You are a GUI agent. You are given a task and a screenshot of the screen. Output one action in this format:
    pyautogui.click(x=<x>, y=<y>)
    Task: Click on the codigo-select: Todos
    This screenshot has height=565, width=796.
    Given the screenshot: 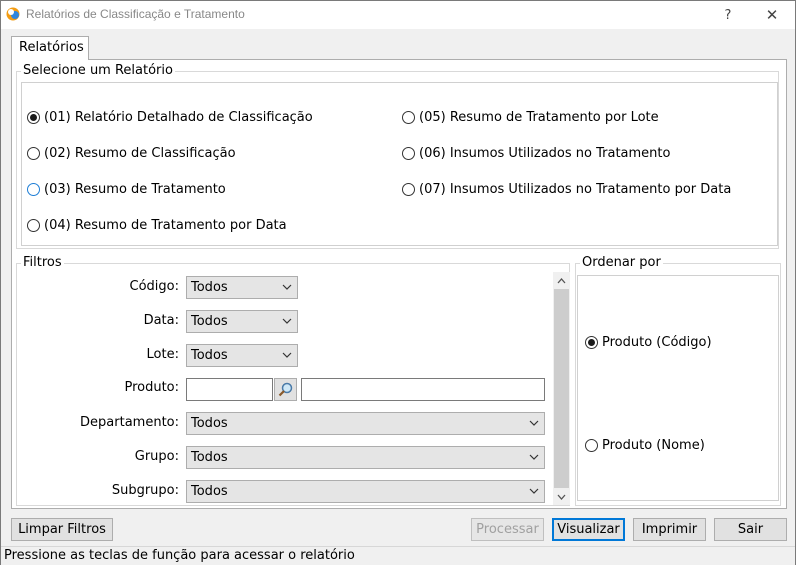 What is the action you would take?
    pyautogui.click(x=242, y=287)
    